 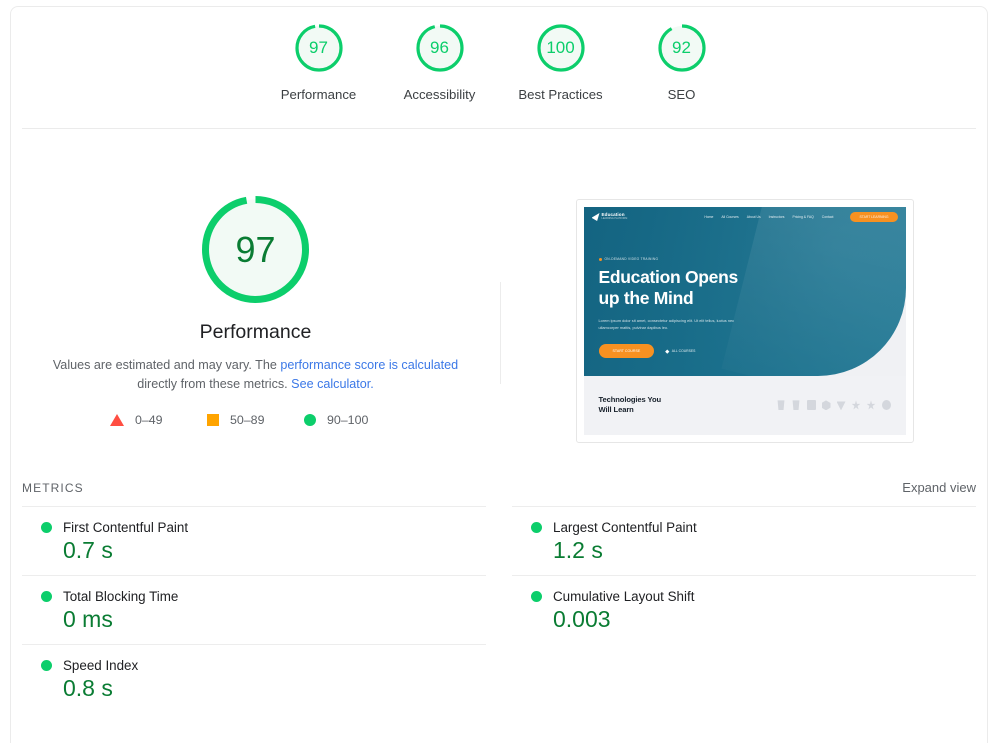 I want to click on performance-score-value: 97, so click(x=255, y=249).